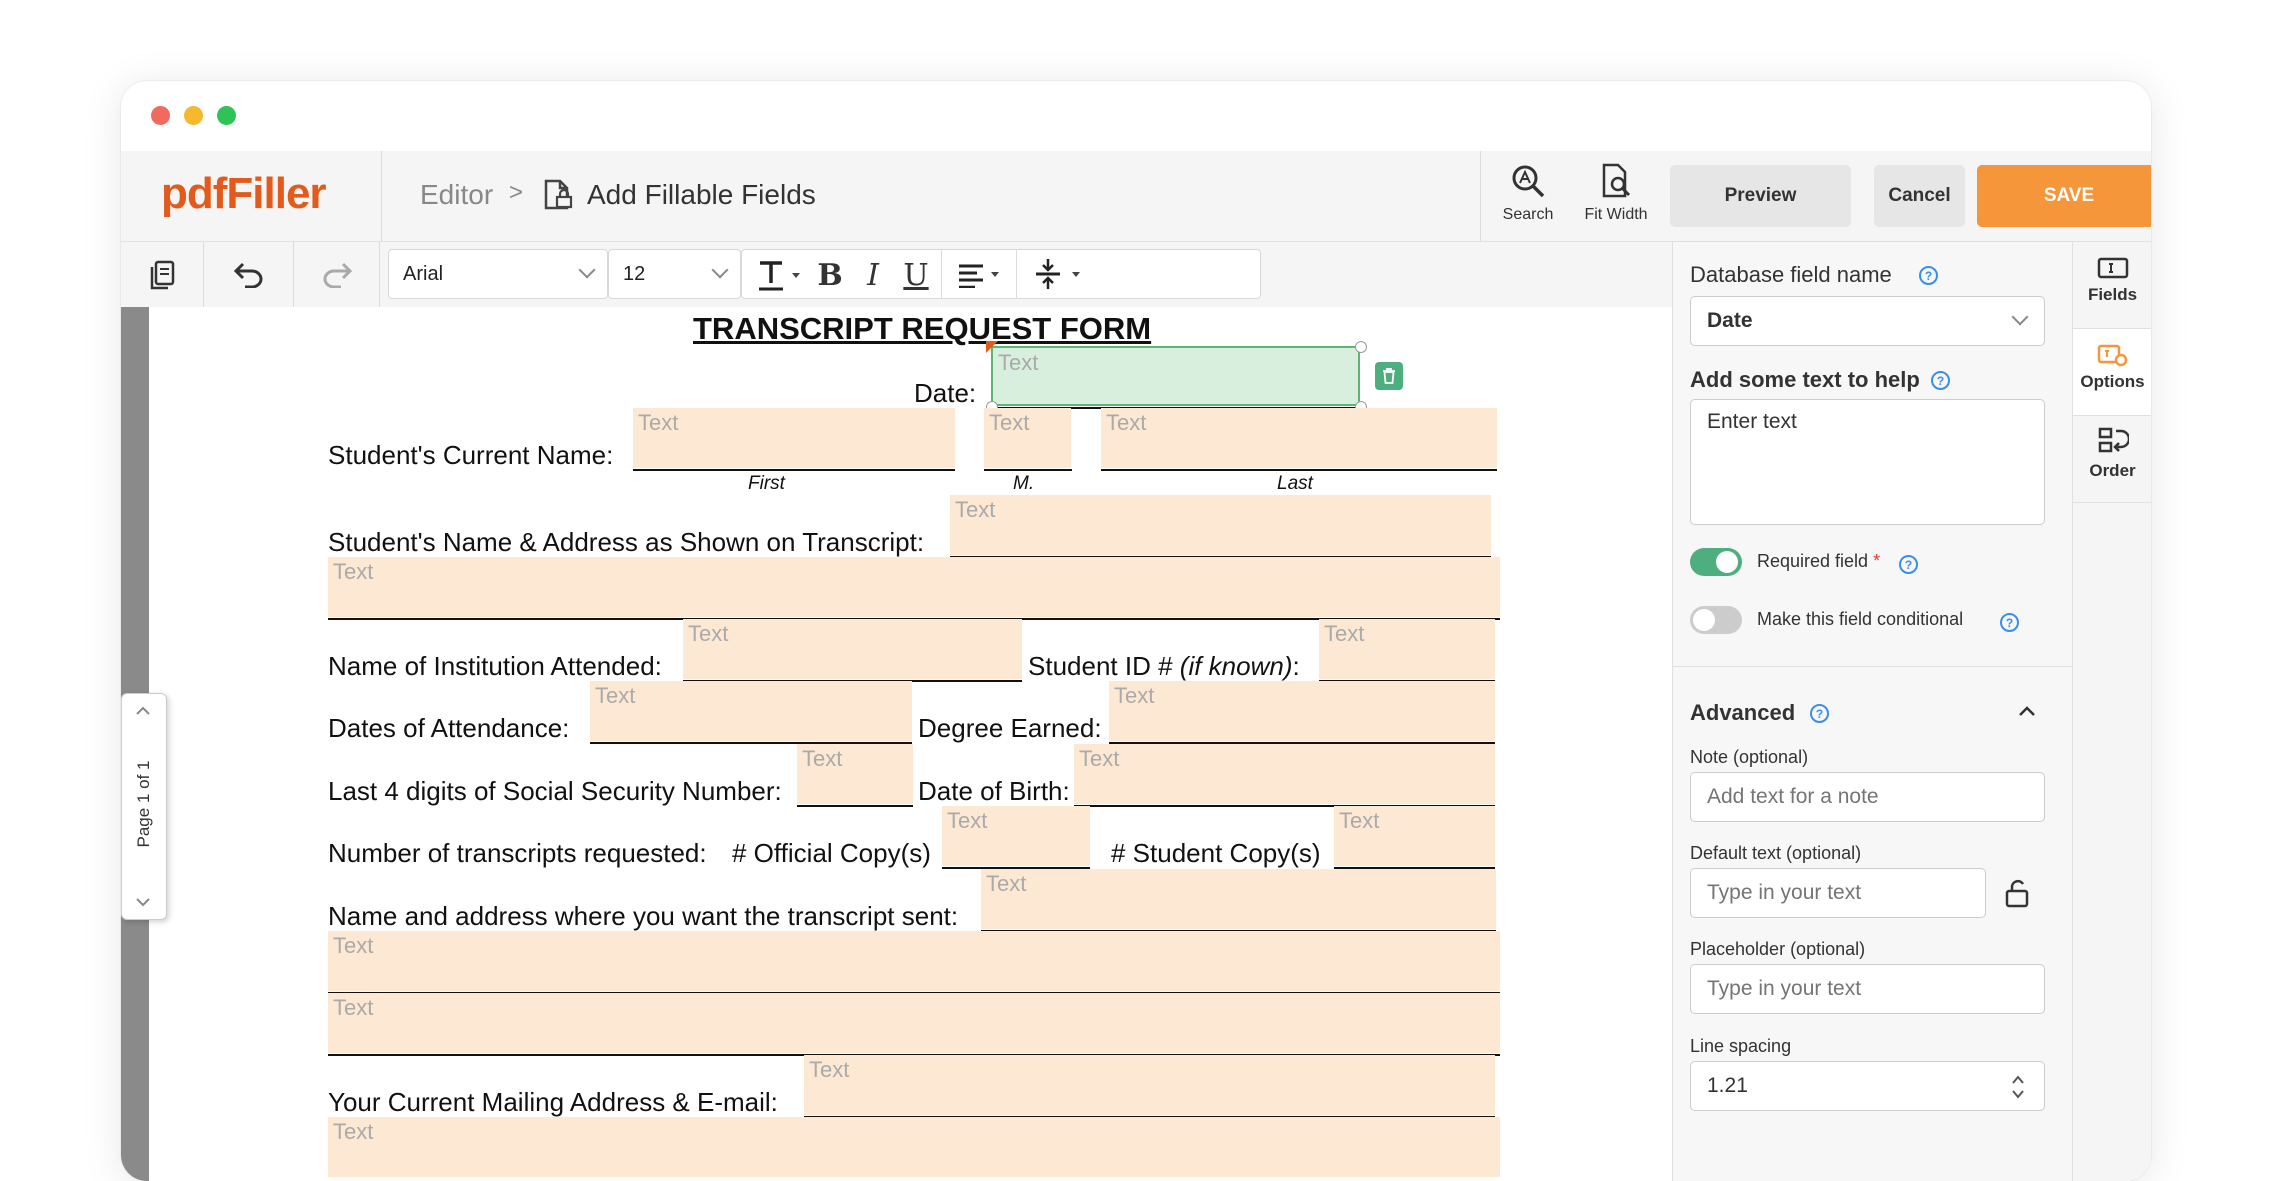  I want to click on rail-order-tab: Order, so click(2112, 459).